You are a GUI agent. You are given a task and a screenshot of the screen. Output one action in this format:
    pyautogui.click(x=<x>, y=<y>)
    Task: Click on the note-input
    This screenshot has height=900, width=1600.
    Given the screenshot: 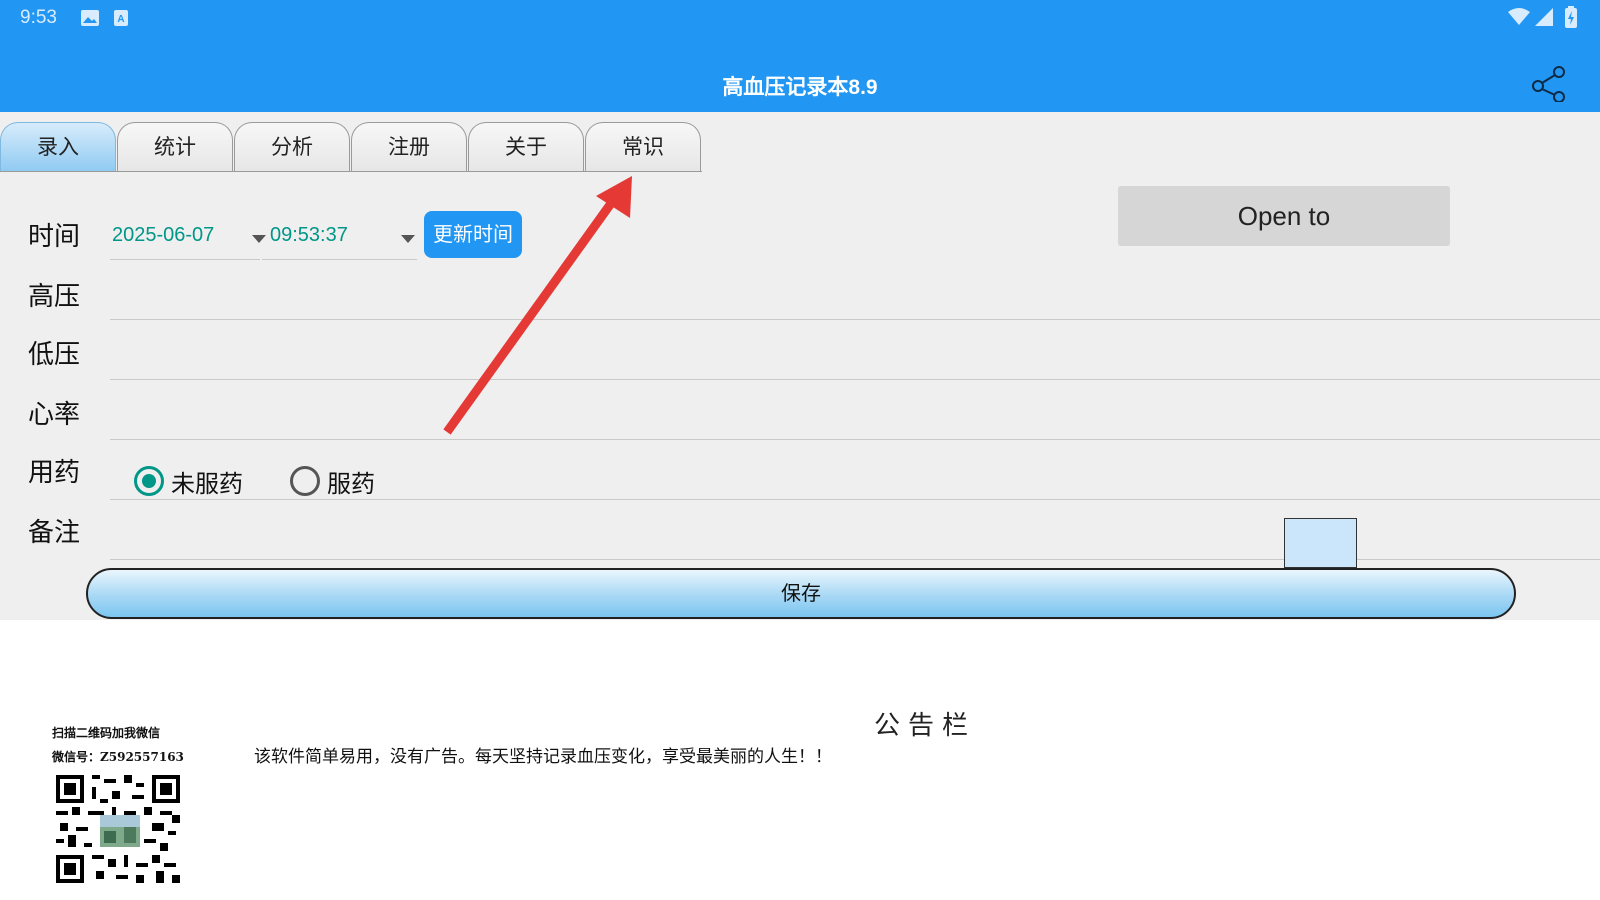 What is the action you would take?
    pyautogui.click(x=855, y=559)
    